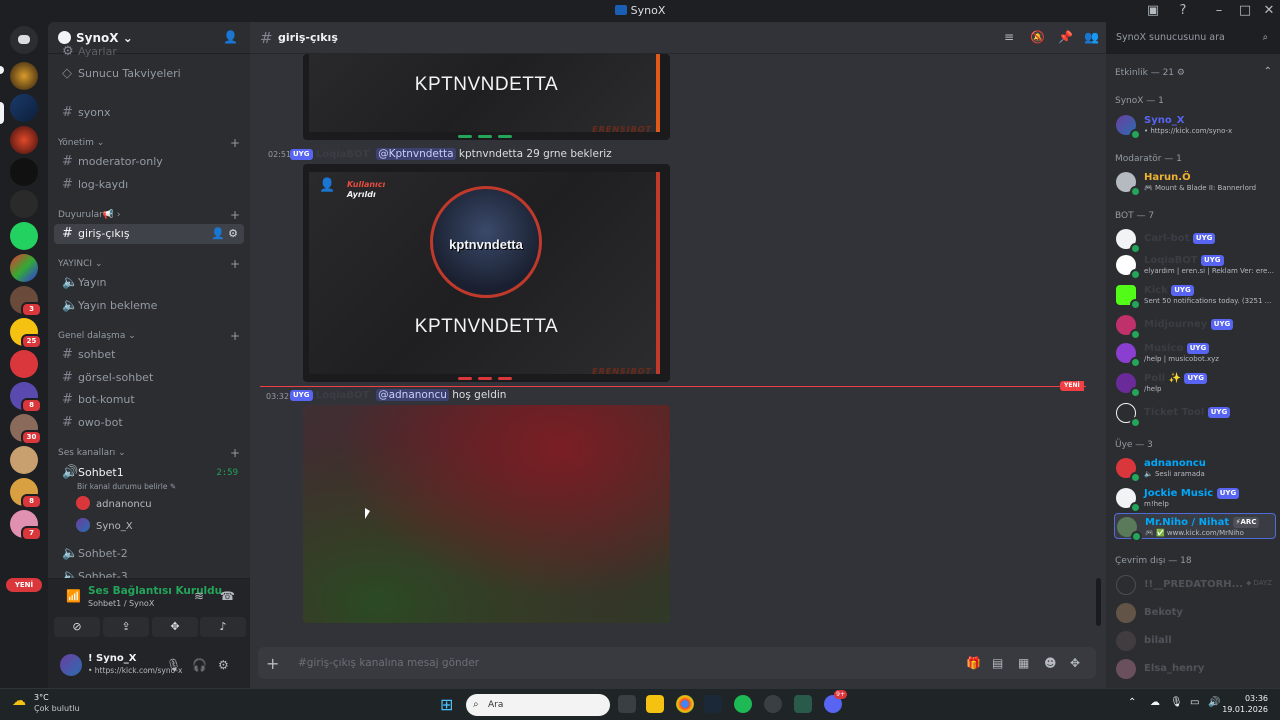 Image resolution: width=1280 pixels, height=720 pixels. What do you see at coordinates (803, 704) in the screenshot?
I see `app-icon` at bounding box center [803, 704].